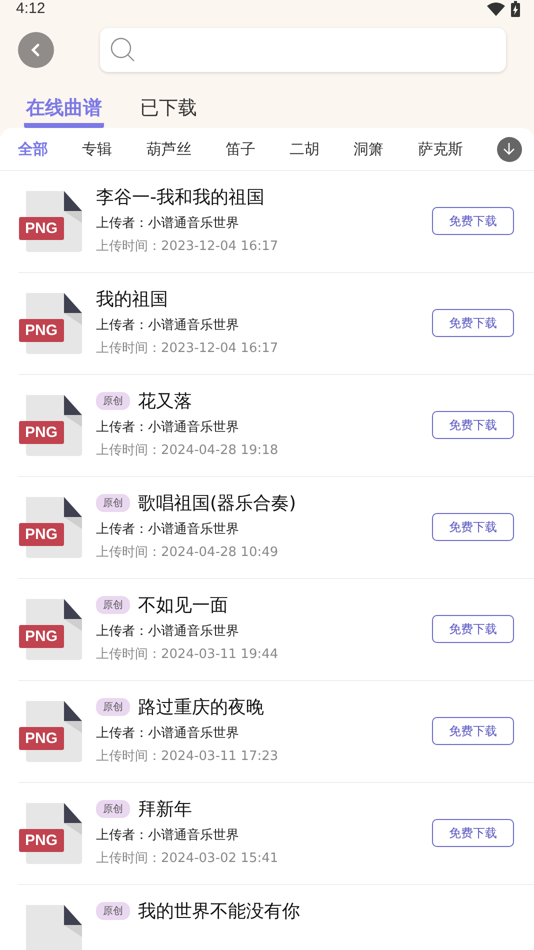 This screenshot has width=534, height=950. What do you see at coordinates (188, 756) in the screenshot?
I see `upload-time: 上传时间：2024-03-11 17:23` at bounding box center [188, 756].